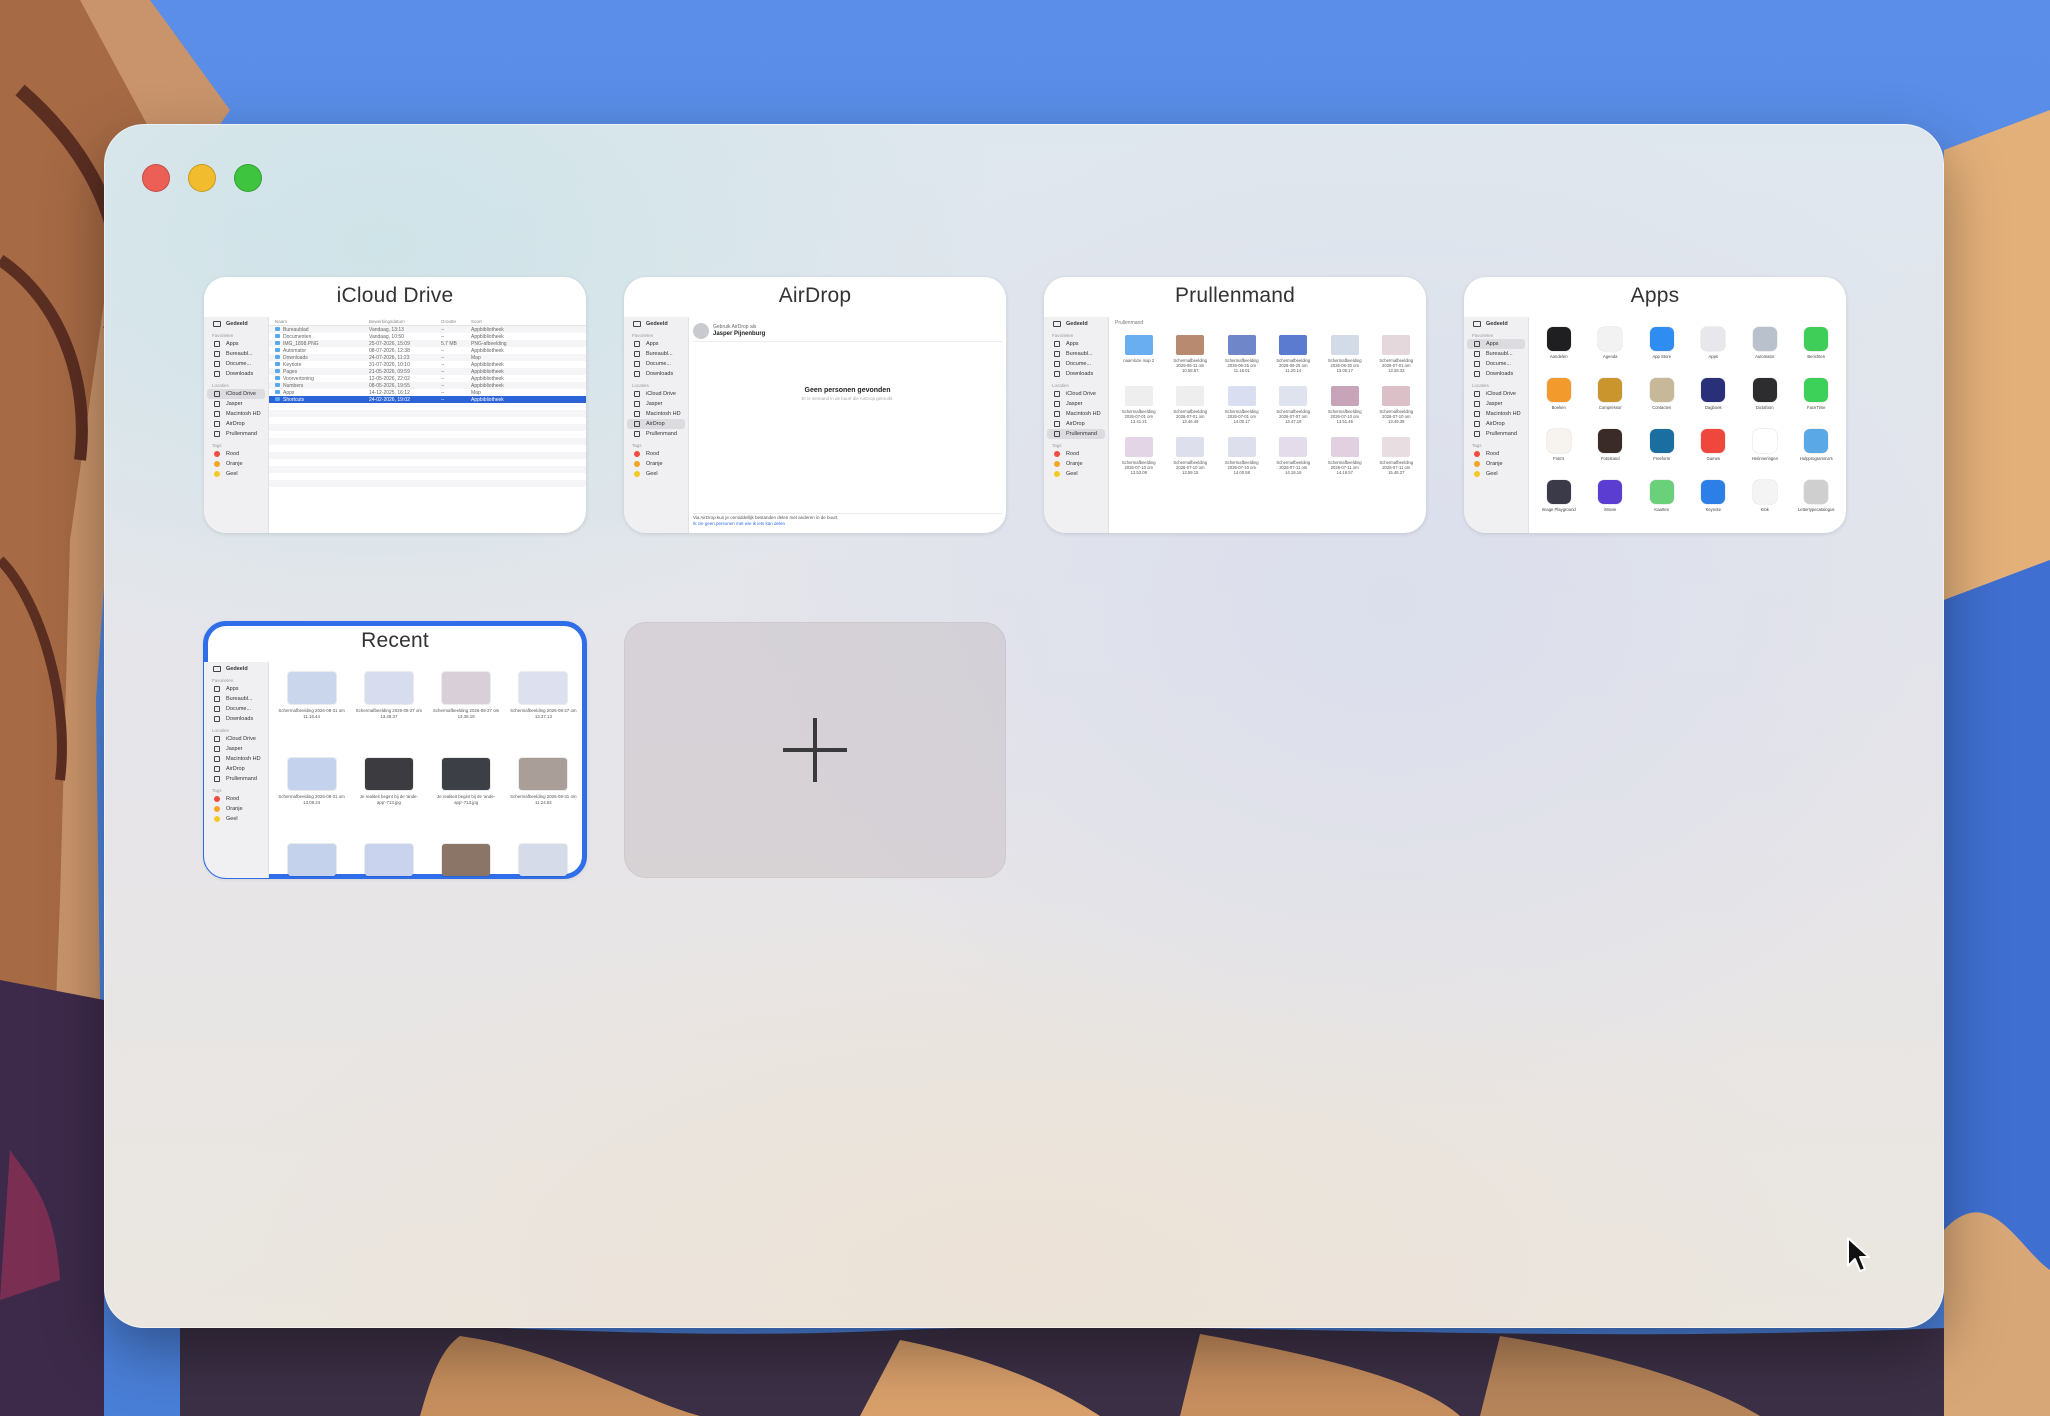  What do you see at coordinates (1765, 450) in the screenshot?
I see `app-item: Herinneringen` at bounding box center [1765, 450].